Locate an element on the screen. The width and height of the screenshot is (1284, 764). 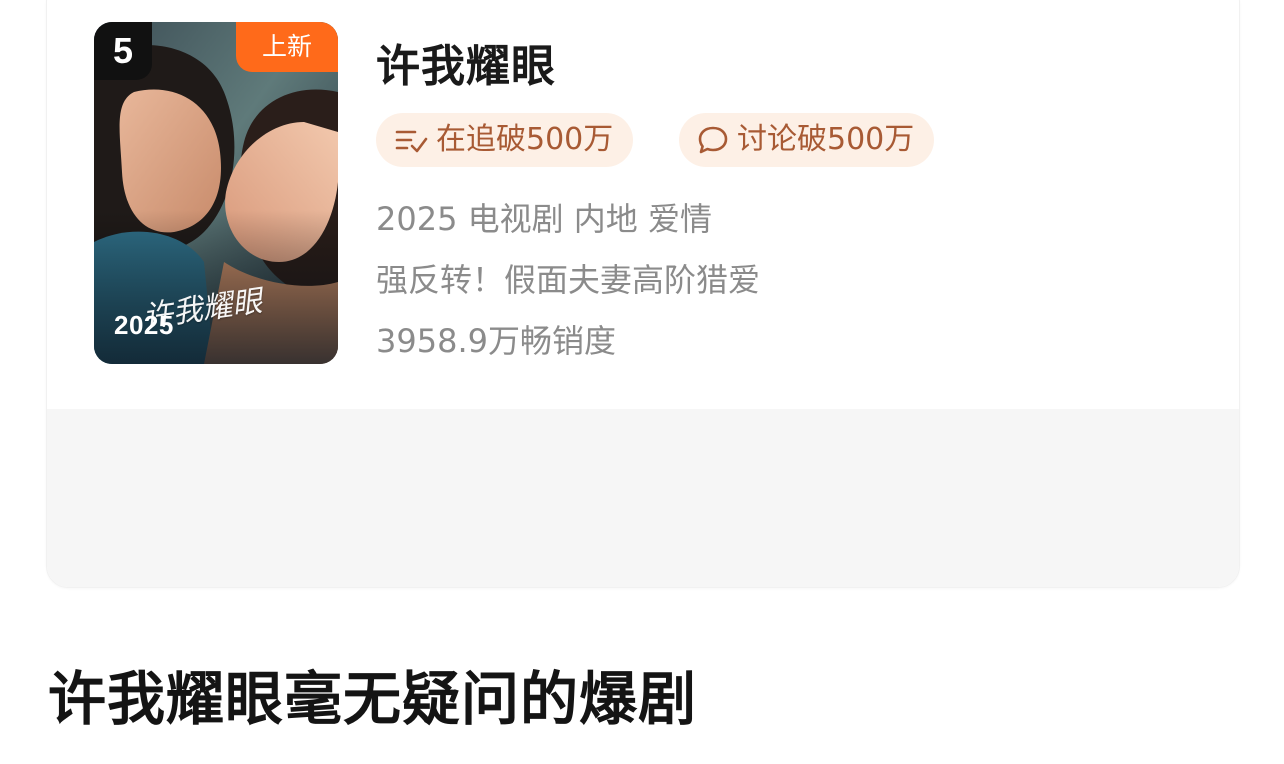
follow-count-tag: 在追破500万 is located at coordinates (505, 140).